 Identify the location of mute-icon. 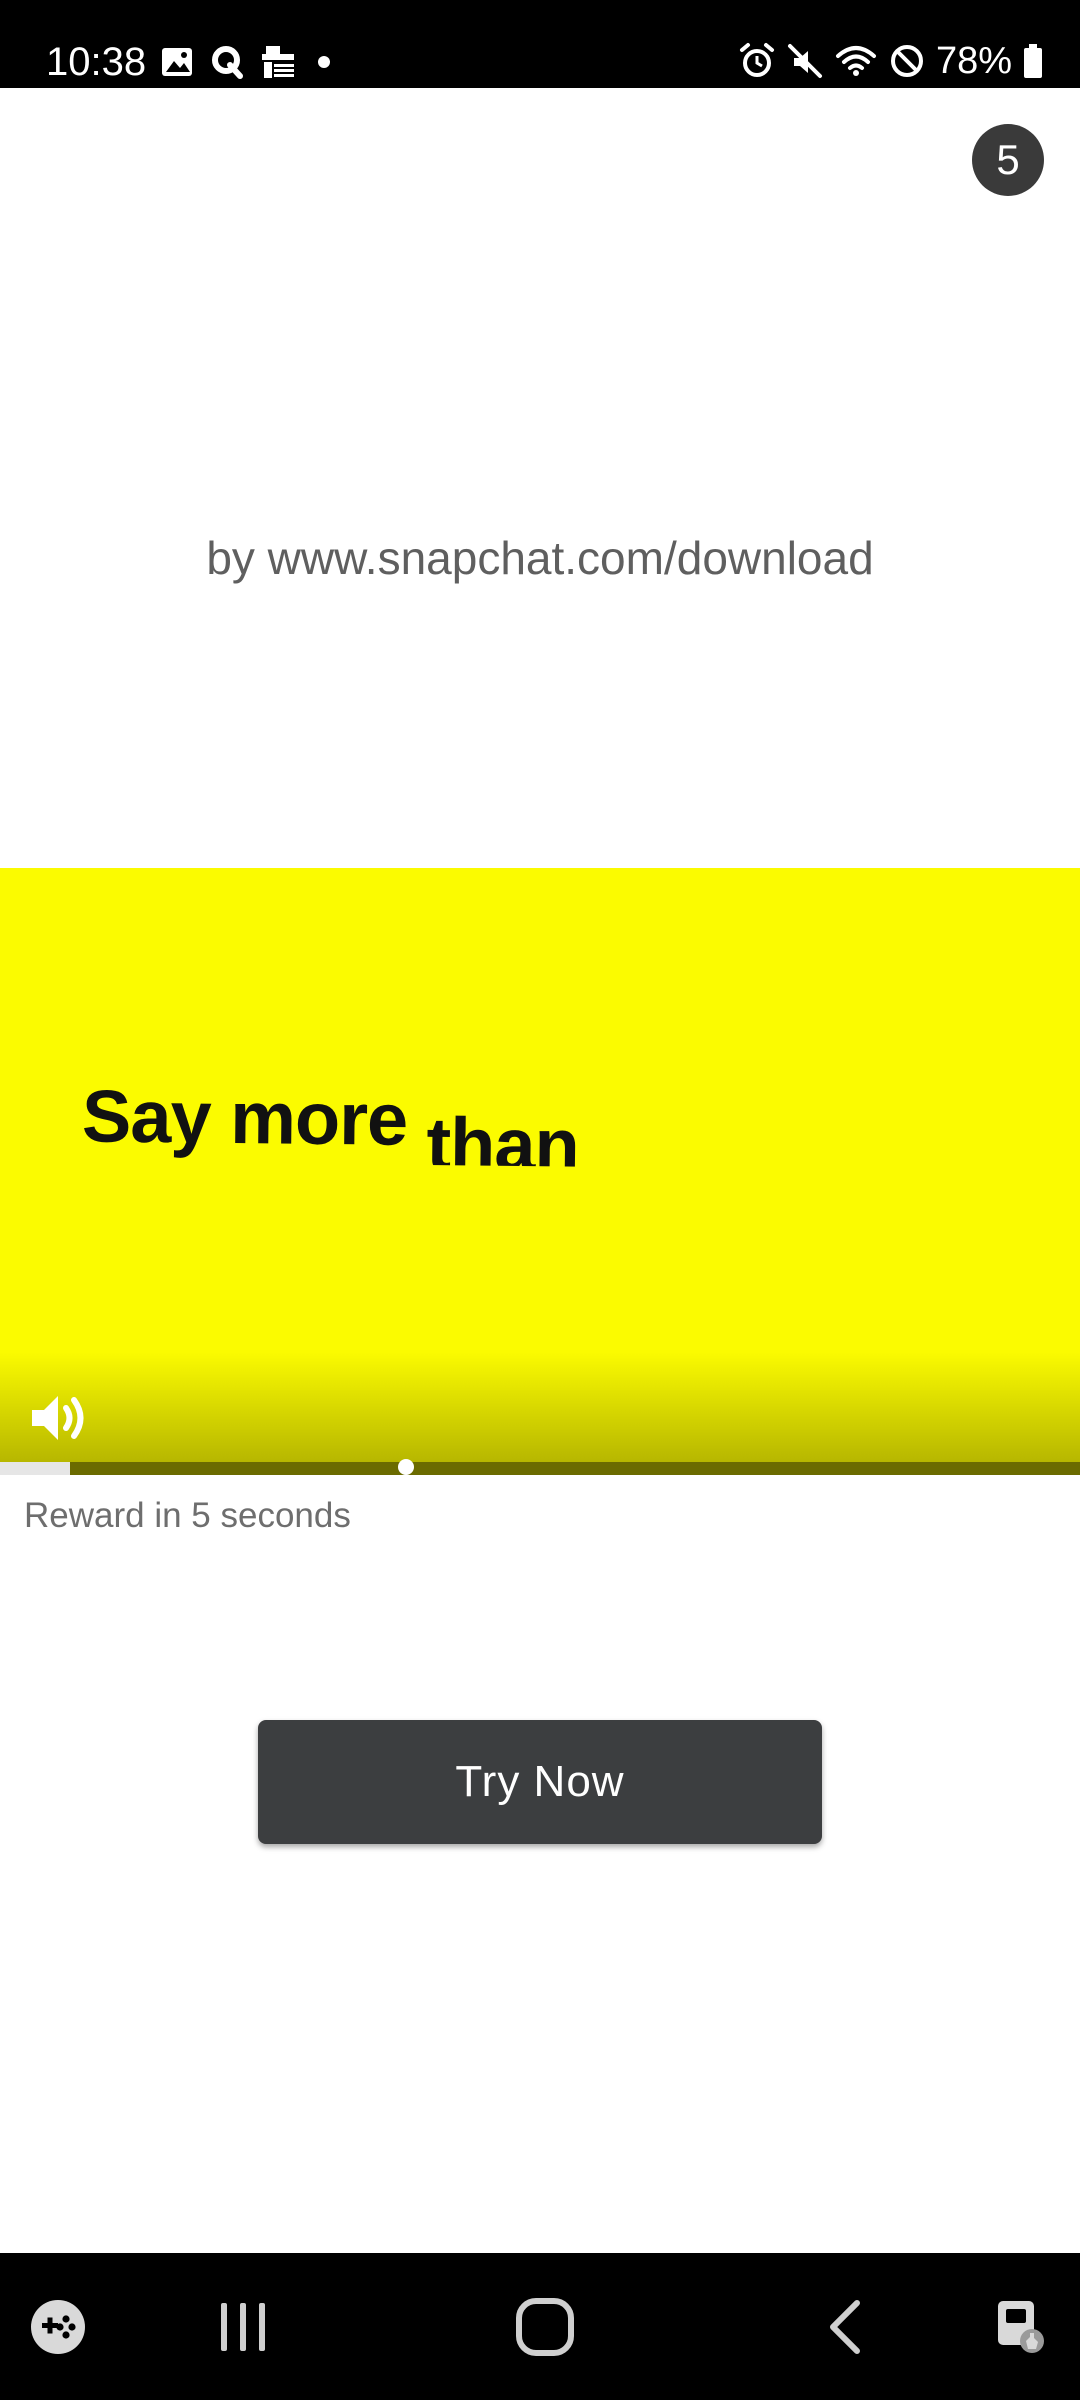
(805, 61).